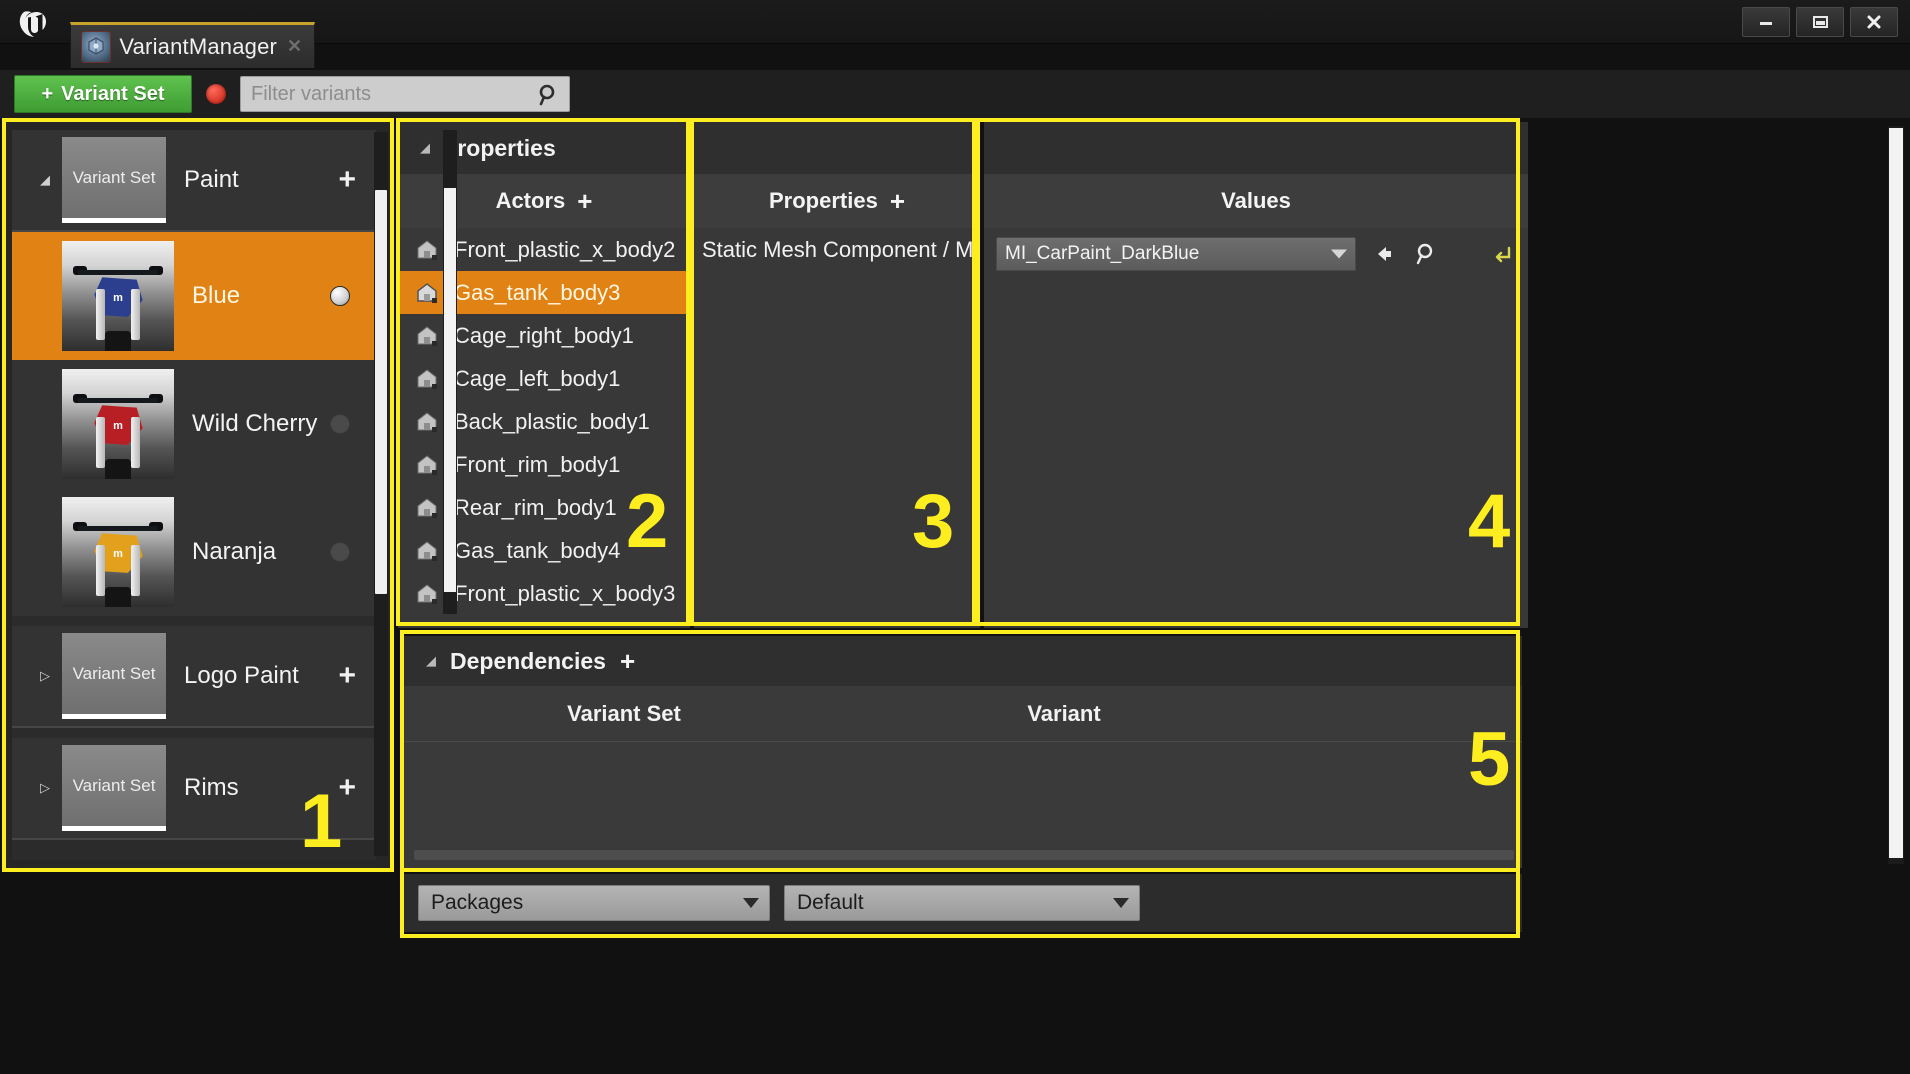 Image resolution: width=1910 pixels, height=1074 pixels. Describe the element at coordinates (241, 675) in the screenshot. I see `variant-set-label: Logo Paint` at that location.